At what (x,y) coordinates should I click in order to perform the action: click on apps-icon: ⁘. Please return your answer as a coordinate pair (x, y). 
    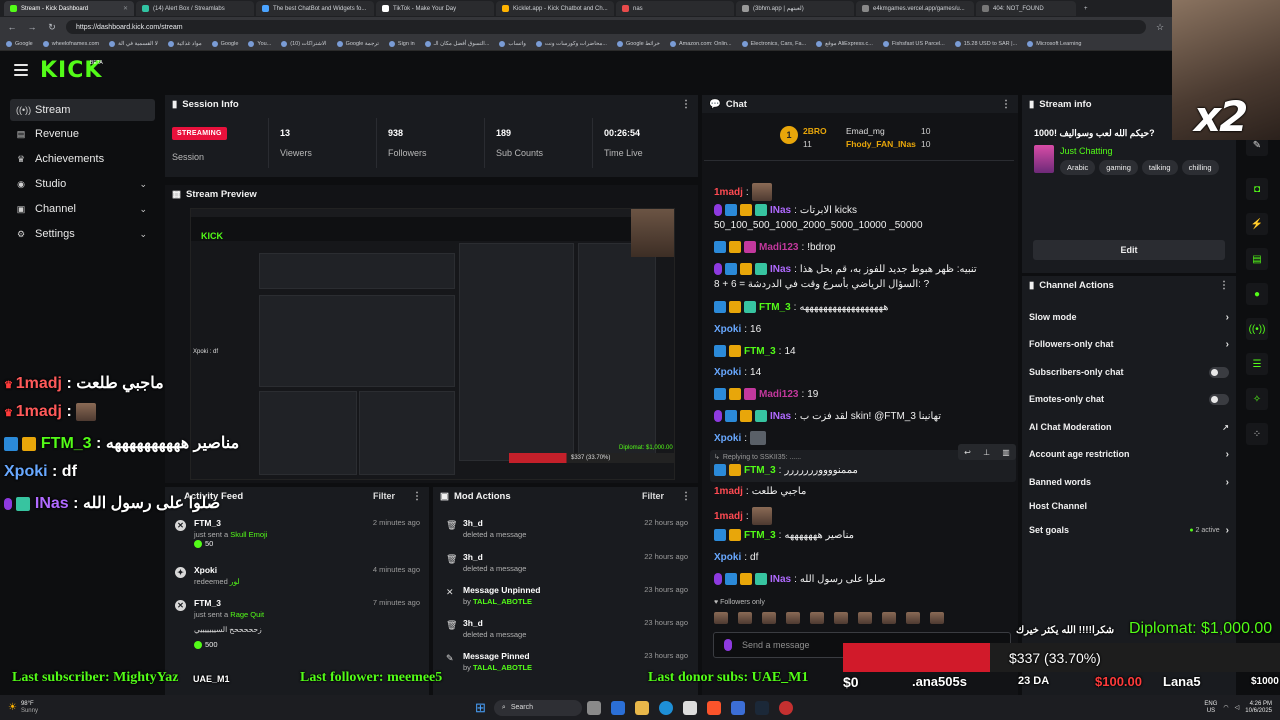
    Looking at the image, I should click on (1257, 434).